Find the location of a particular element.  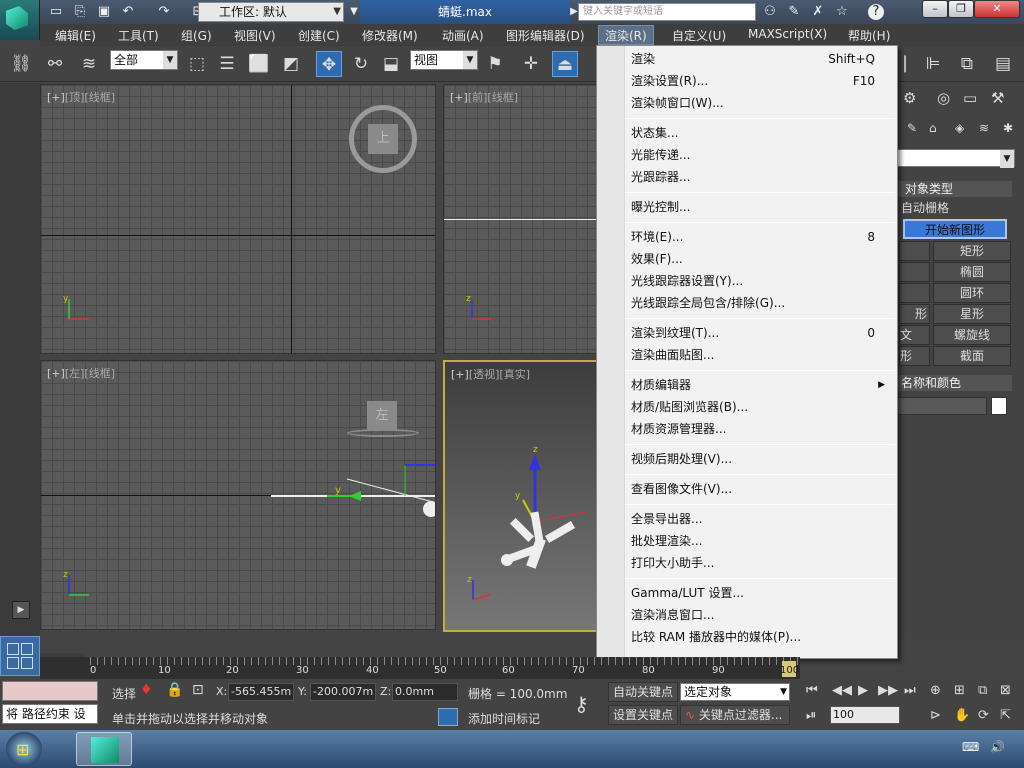

viewcube-ring is located at coordinates (383, 433).